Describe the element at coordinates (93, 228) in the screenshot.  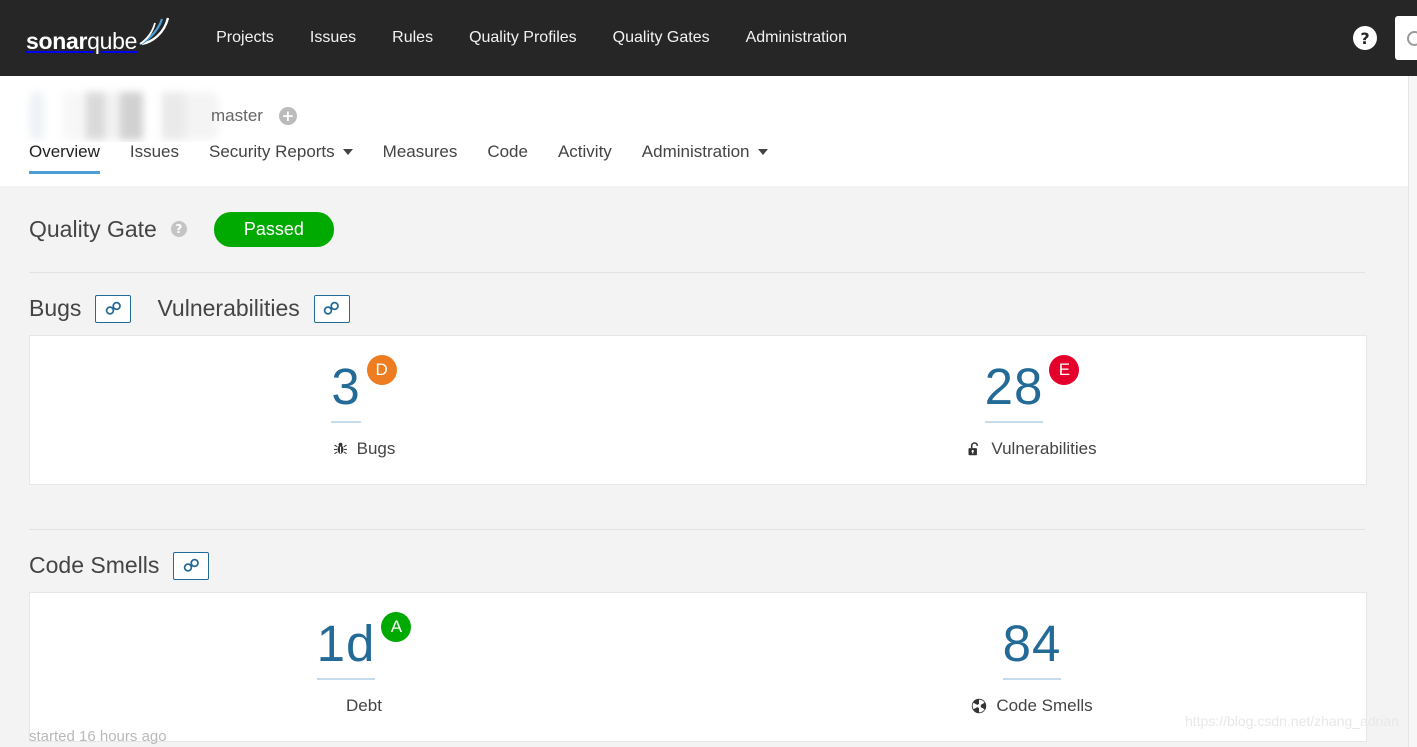
I see `quality-gate-label: Quality Gate` at that location.